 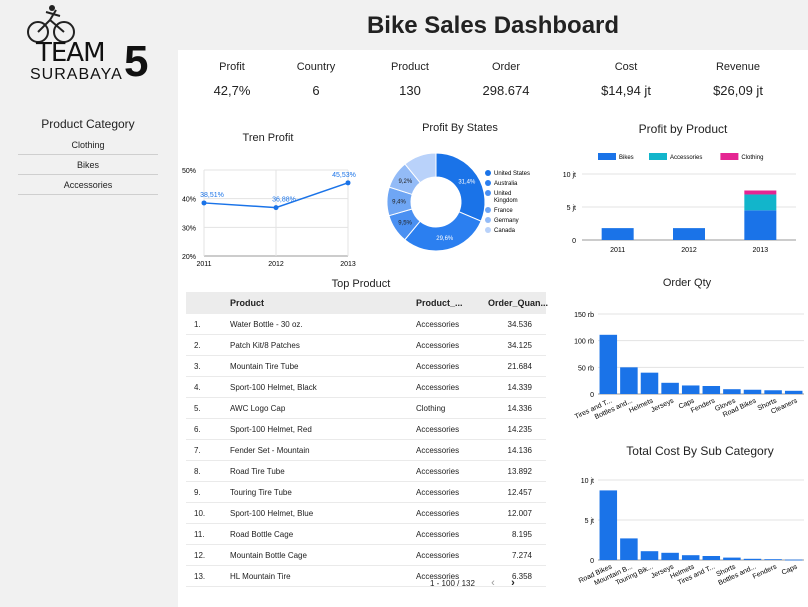 What do you see at coordinates (366, 366) in the screenshot?
I see `table-row: 3. Mountain Tire Tube Accessories 21.684` at bounding box center [366, 366].